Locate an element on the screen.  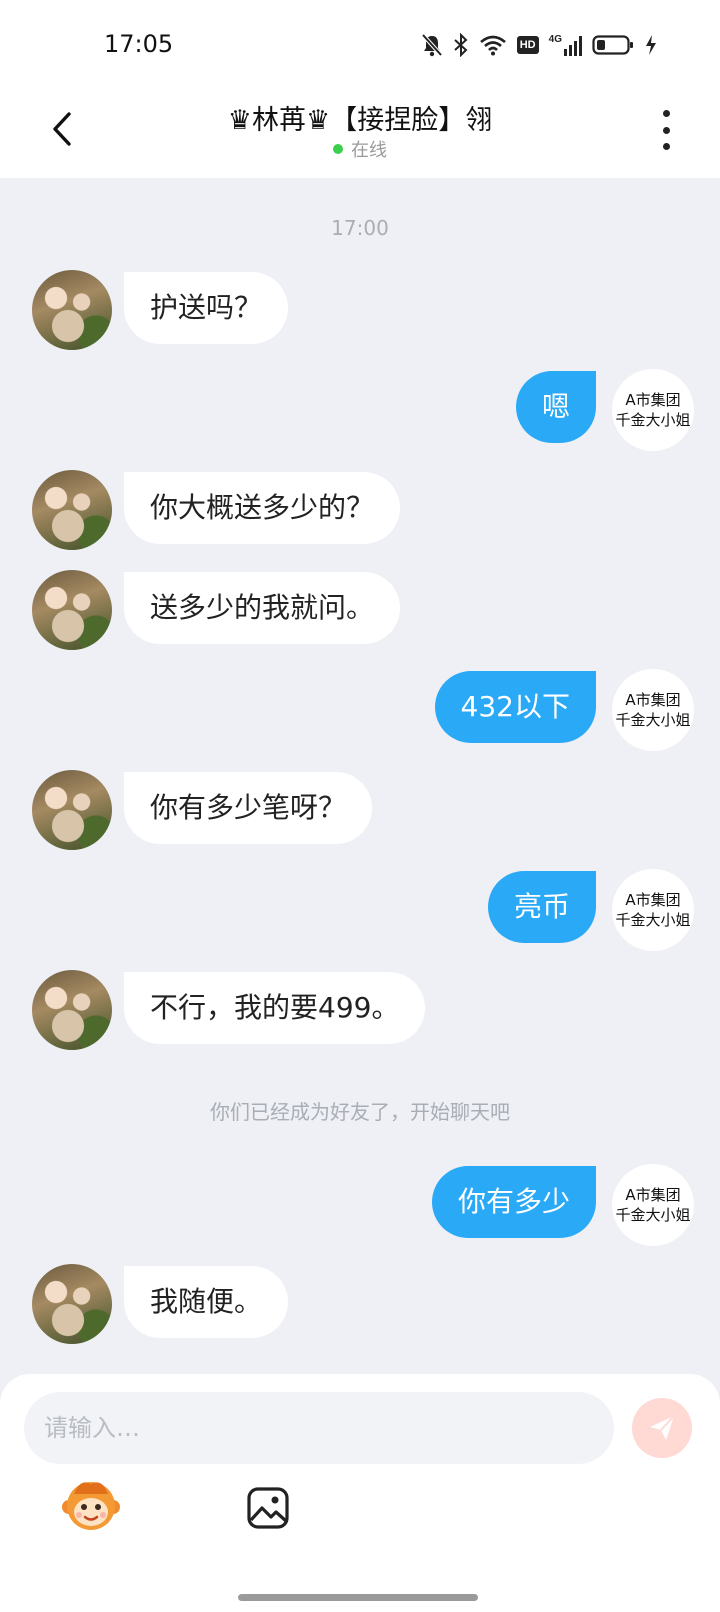
send-button is located at coordinates (662, 1428).